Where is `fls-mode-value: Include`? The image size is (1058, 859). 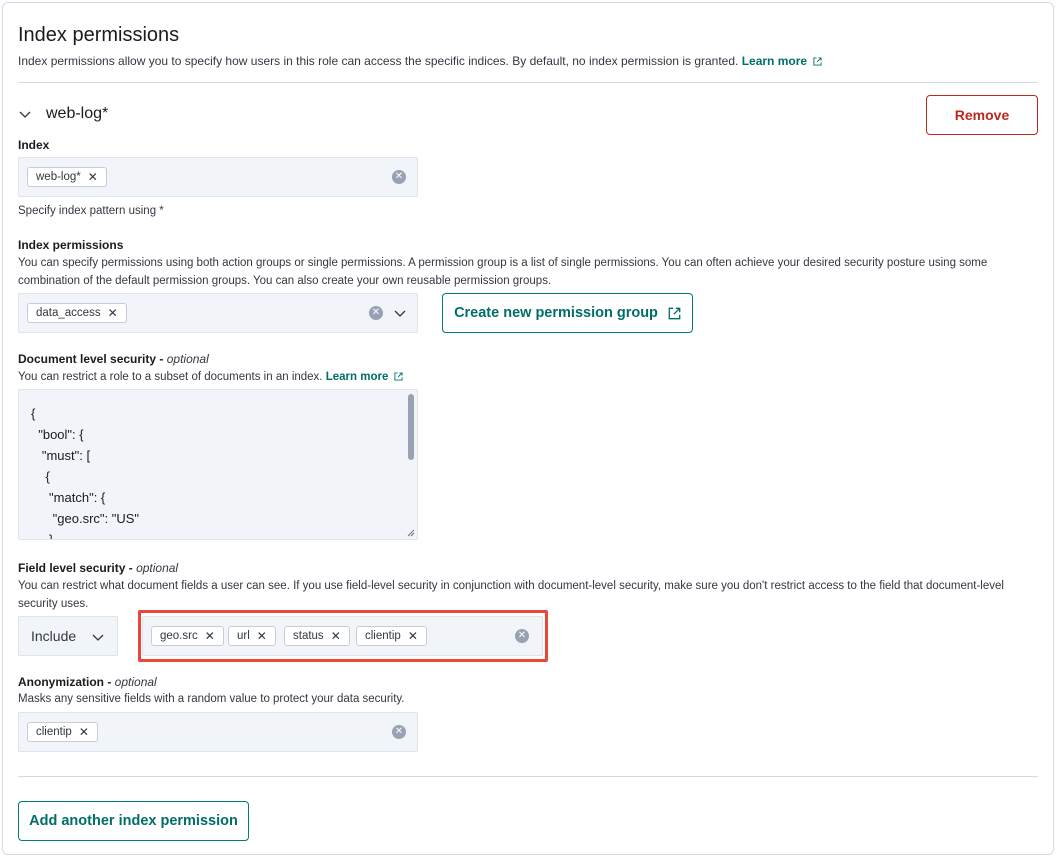 fls-mode-value: Include is located at coordinates (54, 636).